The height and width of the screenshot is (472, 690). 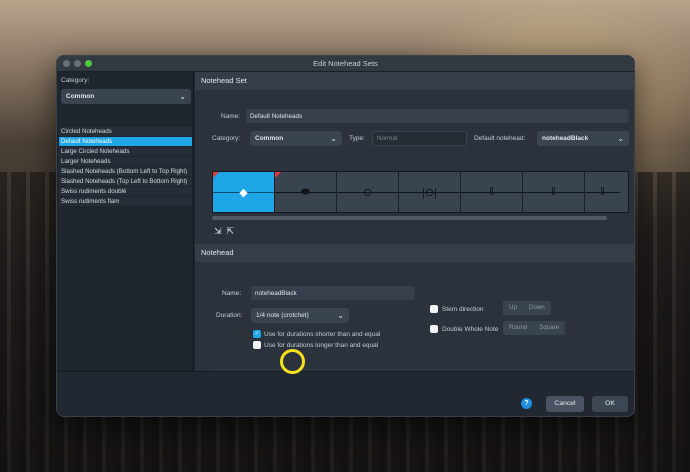 I want to click on list-item: Swiss rudiments flam, so click(x=125, y=202).